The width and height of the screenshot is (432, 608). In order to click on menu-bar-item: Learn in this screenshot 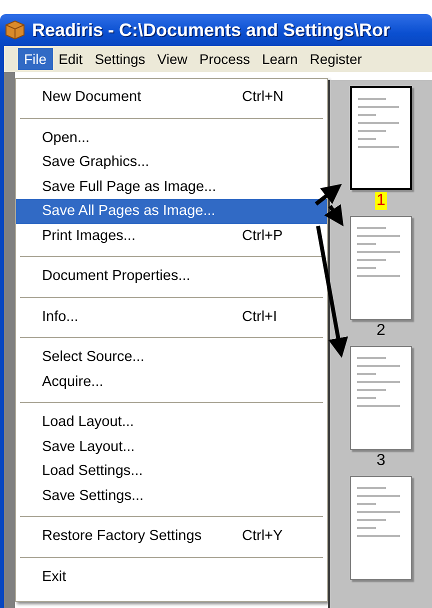, I will do `click(280, 59)`.